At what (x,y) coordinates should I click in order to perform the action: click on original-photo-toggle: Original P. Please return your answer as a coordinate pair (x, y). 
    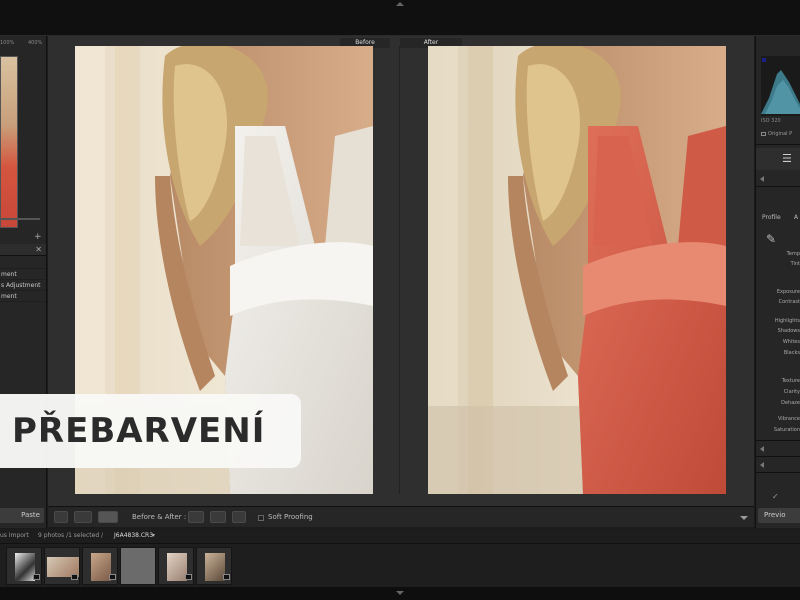
    Looking at the image, I should click on (776, 134).